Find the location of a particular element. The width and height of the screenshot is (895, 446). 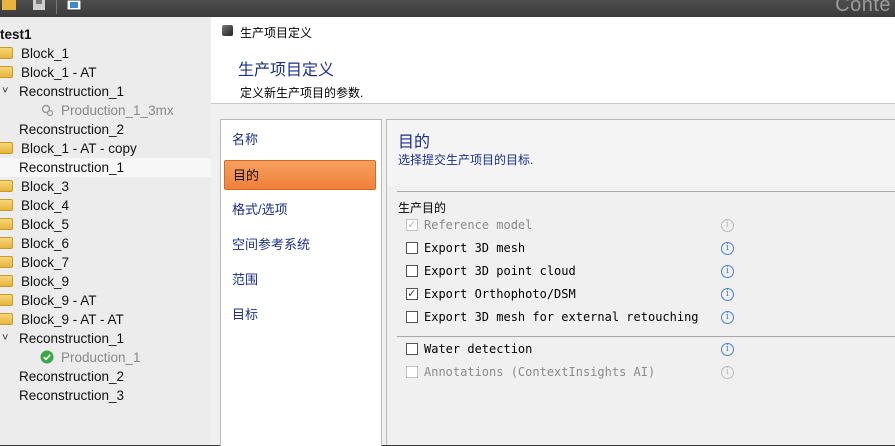

section-title: 目的 is located at coordinates (414, 142).